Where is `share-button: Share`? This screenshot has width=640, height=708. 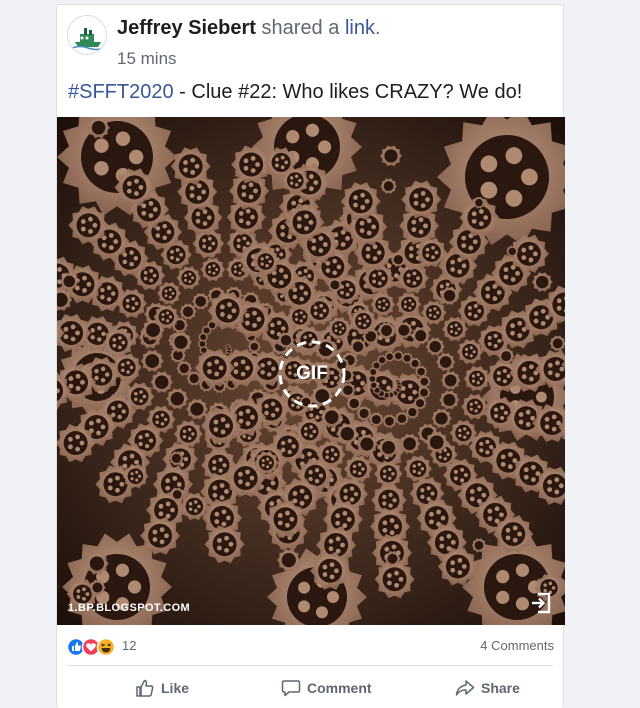
share-button: Share is located at coordinates (487, 688).